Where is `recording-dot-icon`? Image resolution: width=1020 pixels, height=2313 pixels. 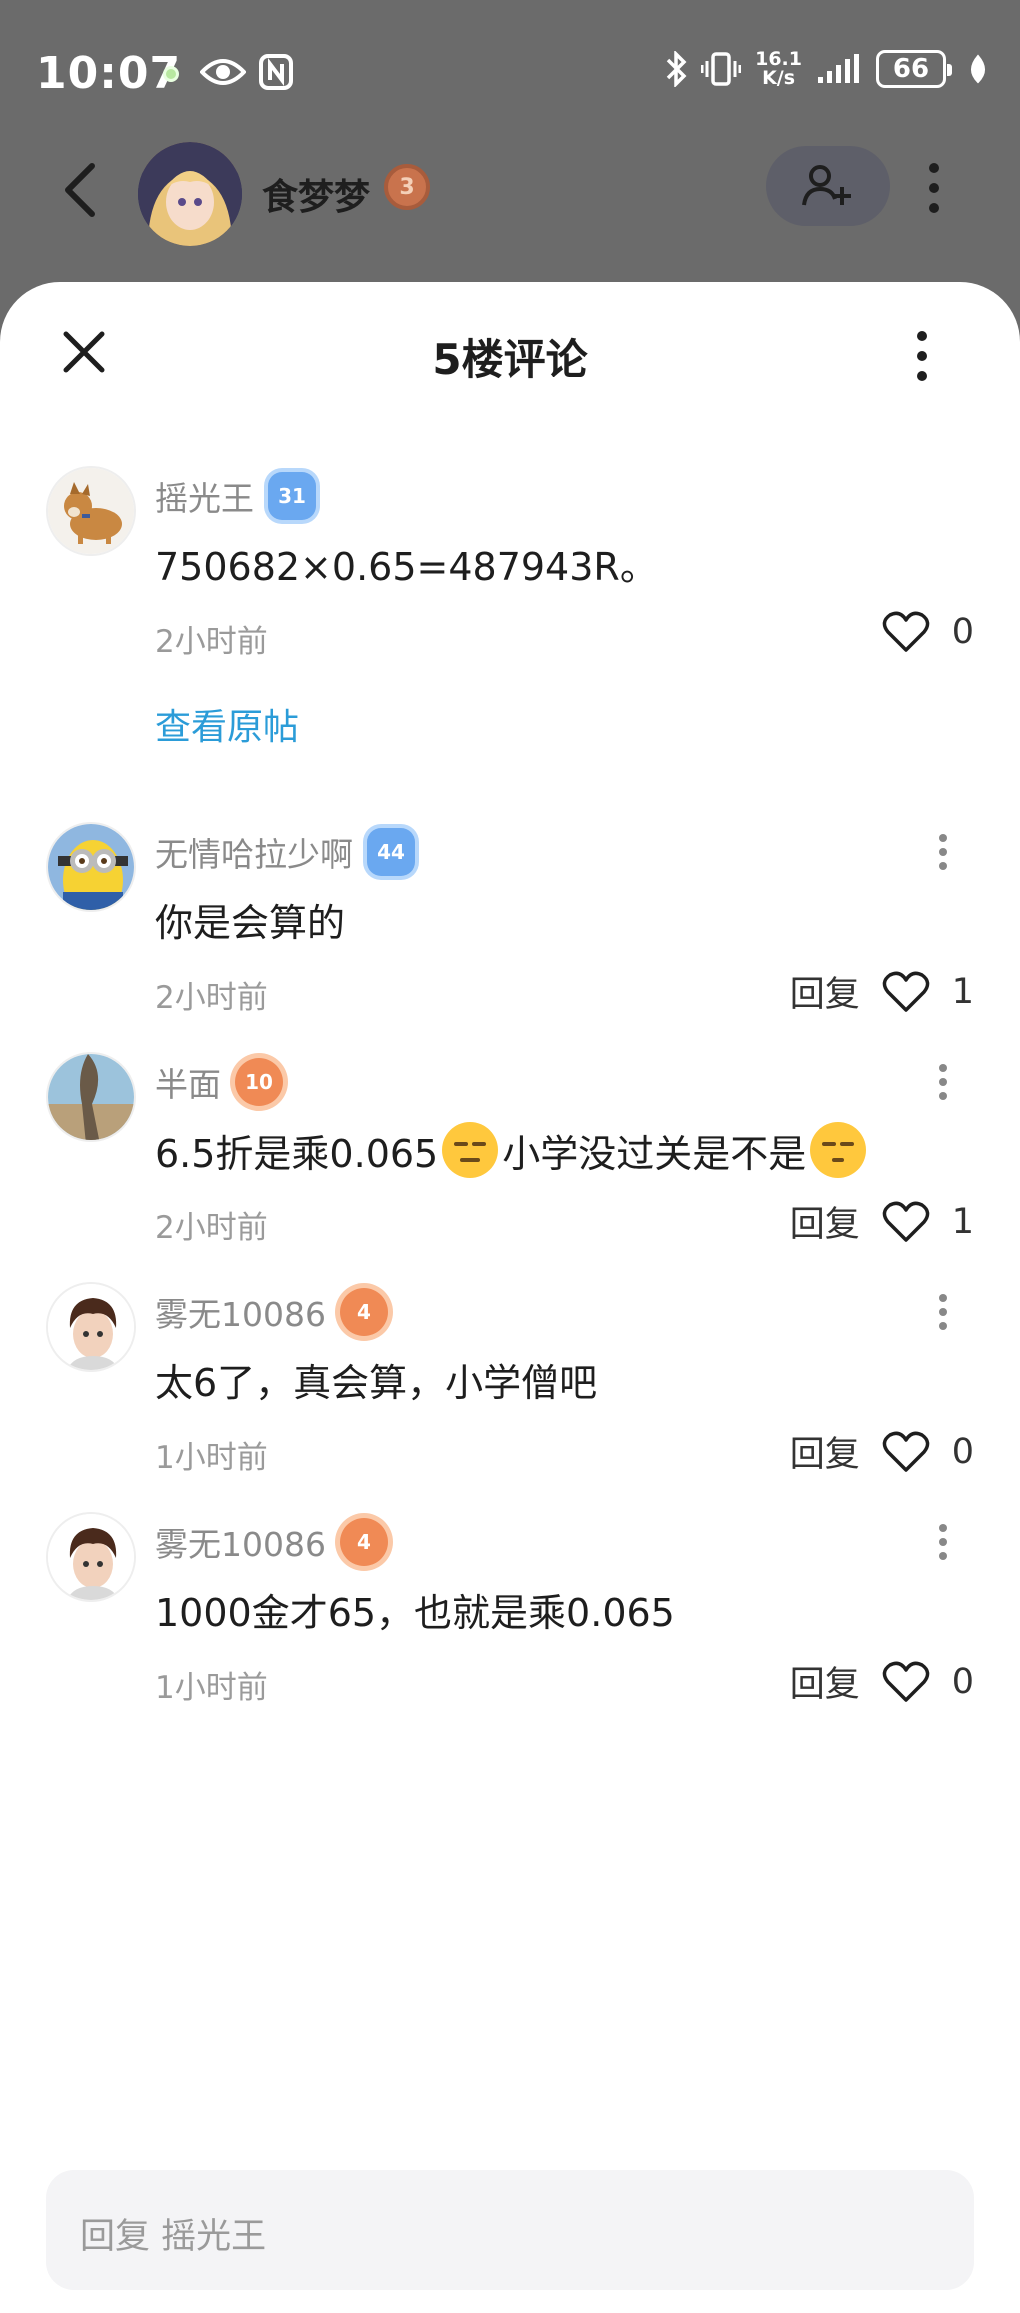 recording-dot-icon is located at coordinates (171, 74).